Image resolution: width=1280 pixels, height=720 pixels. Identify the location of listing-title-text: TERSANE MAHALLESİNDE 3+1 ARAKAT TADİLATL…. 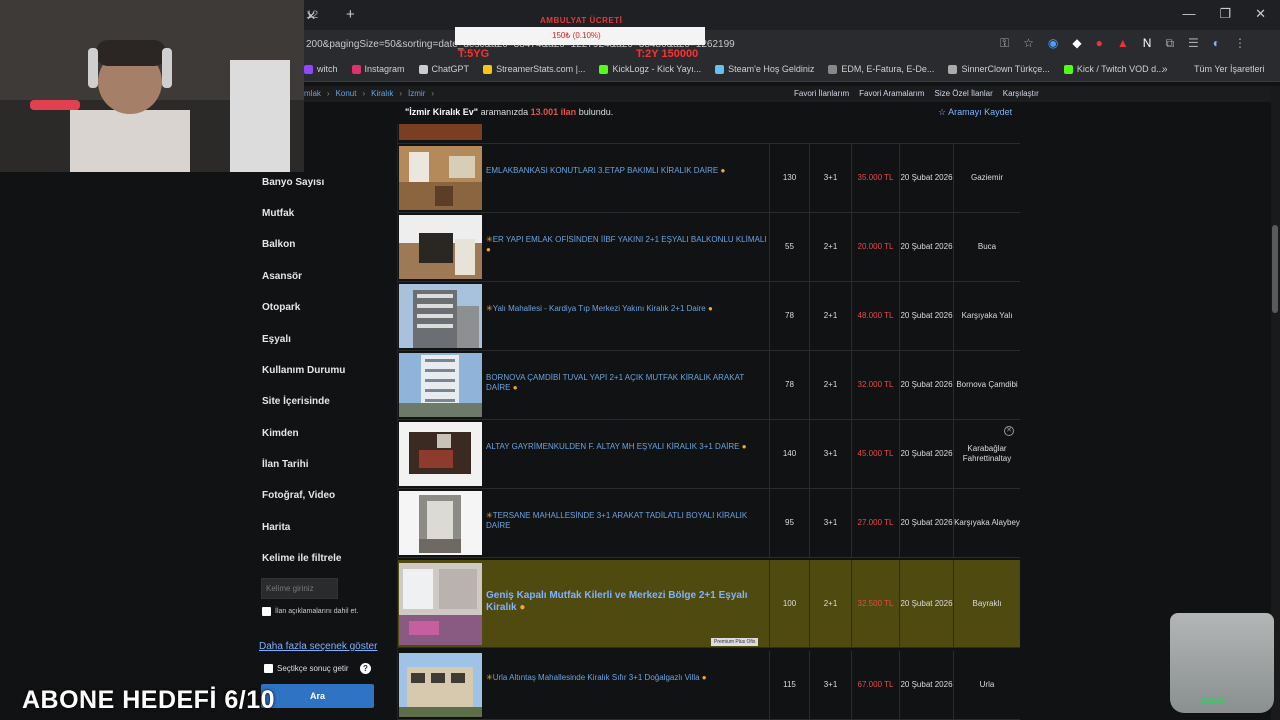
(616, 520).